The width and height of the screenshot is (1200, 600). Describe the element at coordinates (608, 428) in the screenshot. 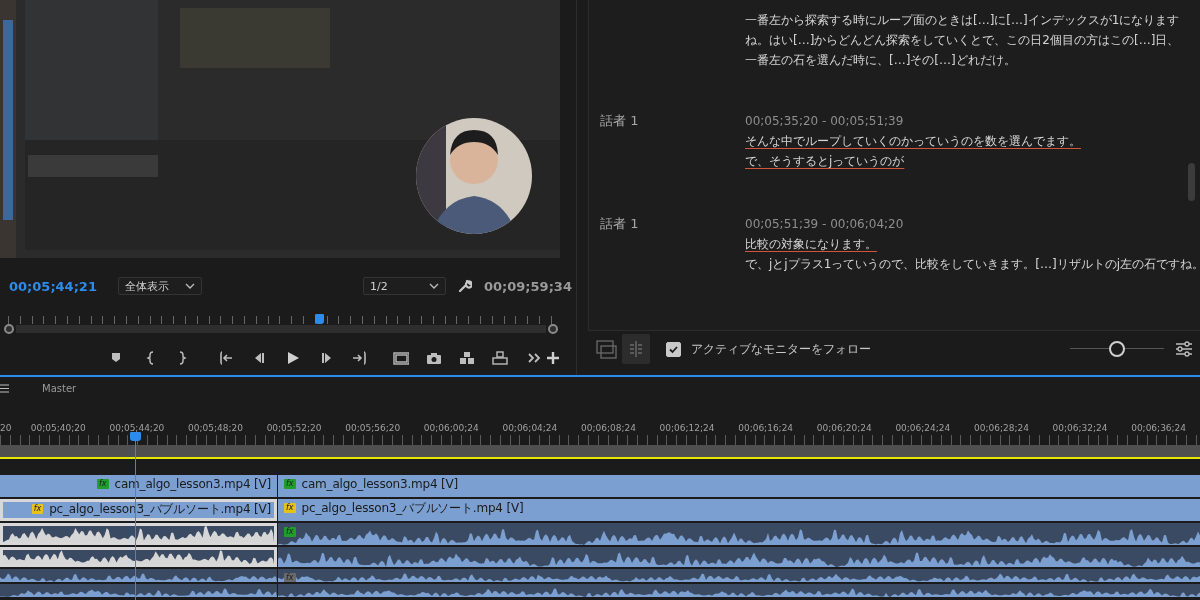

I see `ruler-label: 00;06;08;24` at that location.